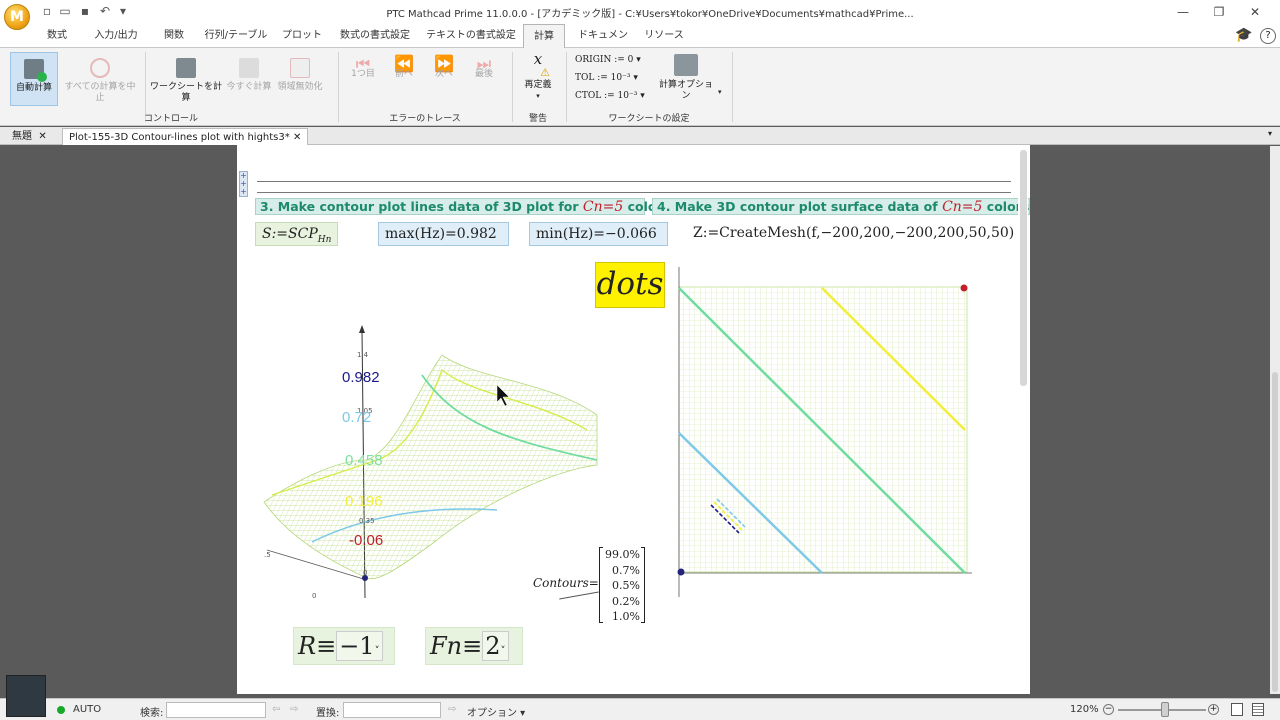 This screenshot has width=1280, height=720. Describe the element at coordinates (29, 136) in the screenshot. I see `doc-tab-untitled: 無題 ✕` at that location.